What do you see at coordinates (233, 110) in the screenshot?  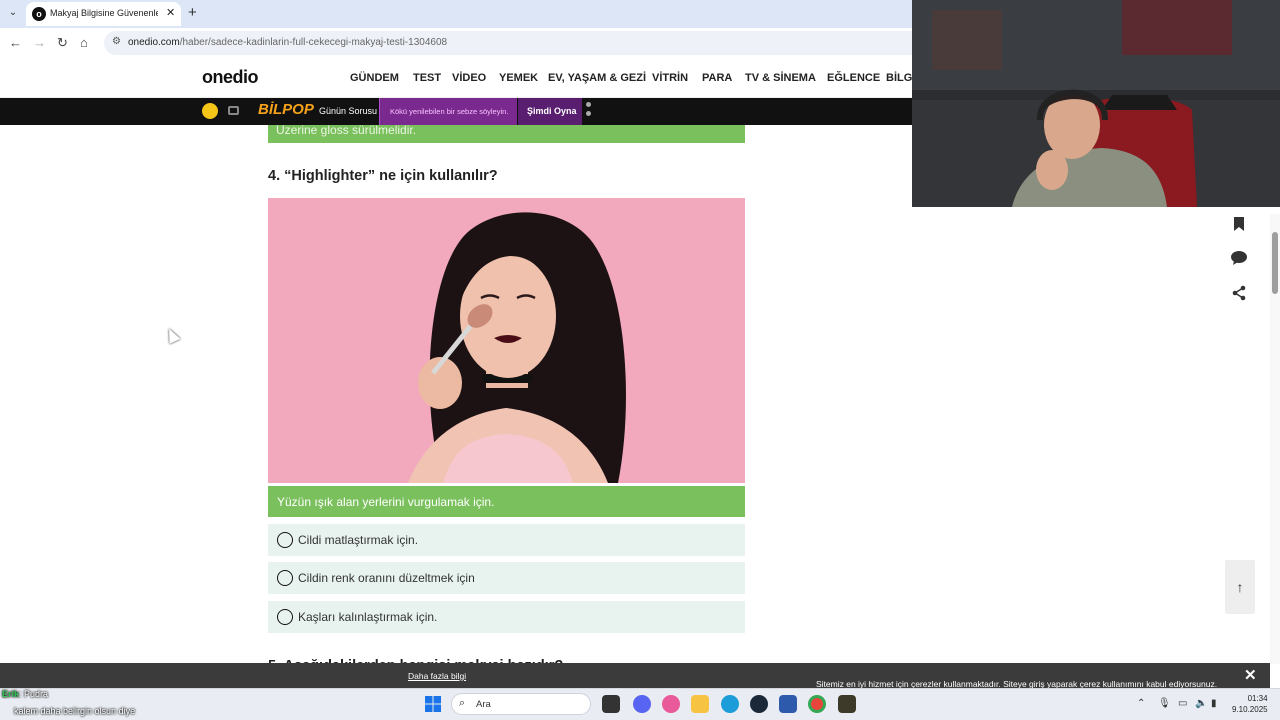 I see `ticket-icon` at bounding box center [233, 110].